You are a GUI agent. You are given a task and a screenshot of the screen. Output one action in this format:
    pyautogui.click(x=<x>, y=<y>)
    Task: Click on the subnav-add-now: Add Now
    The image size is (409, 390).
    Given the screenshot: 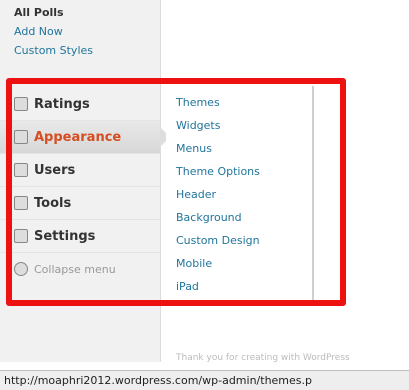 What is the action you would take?
    pyautogui.click(x=53, y=31)
    